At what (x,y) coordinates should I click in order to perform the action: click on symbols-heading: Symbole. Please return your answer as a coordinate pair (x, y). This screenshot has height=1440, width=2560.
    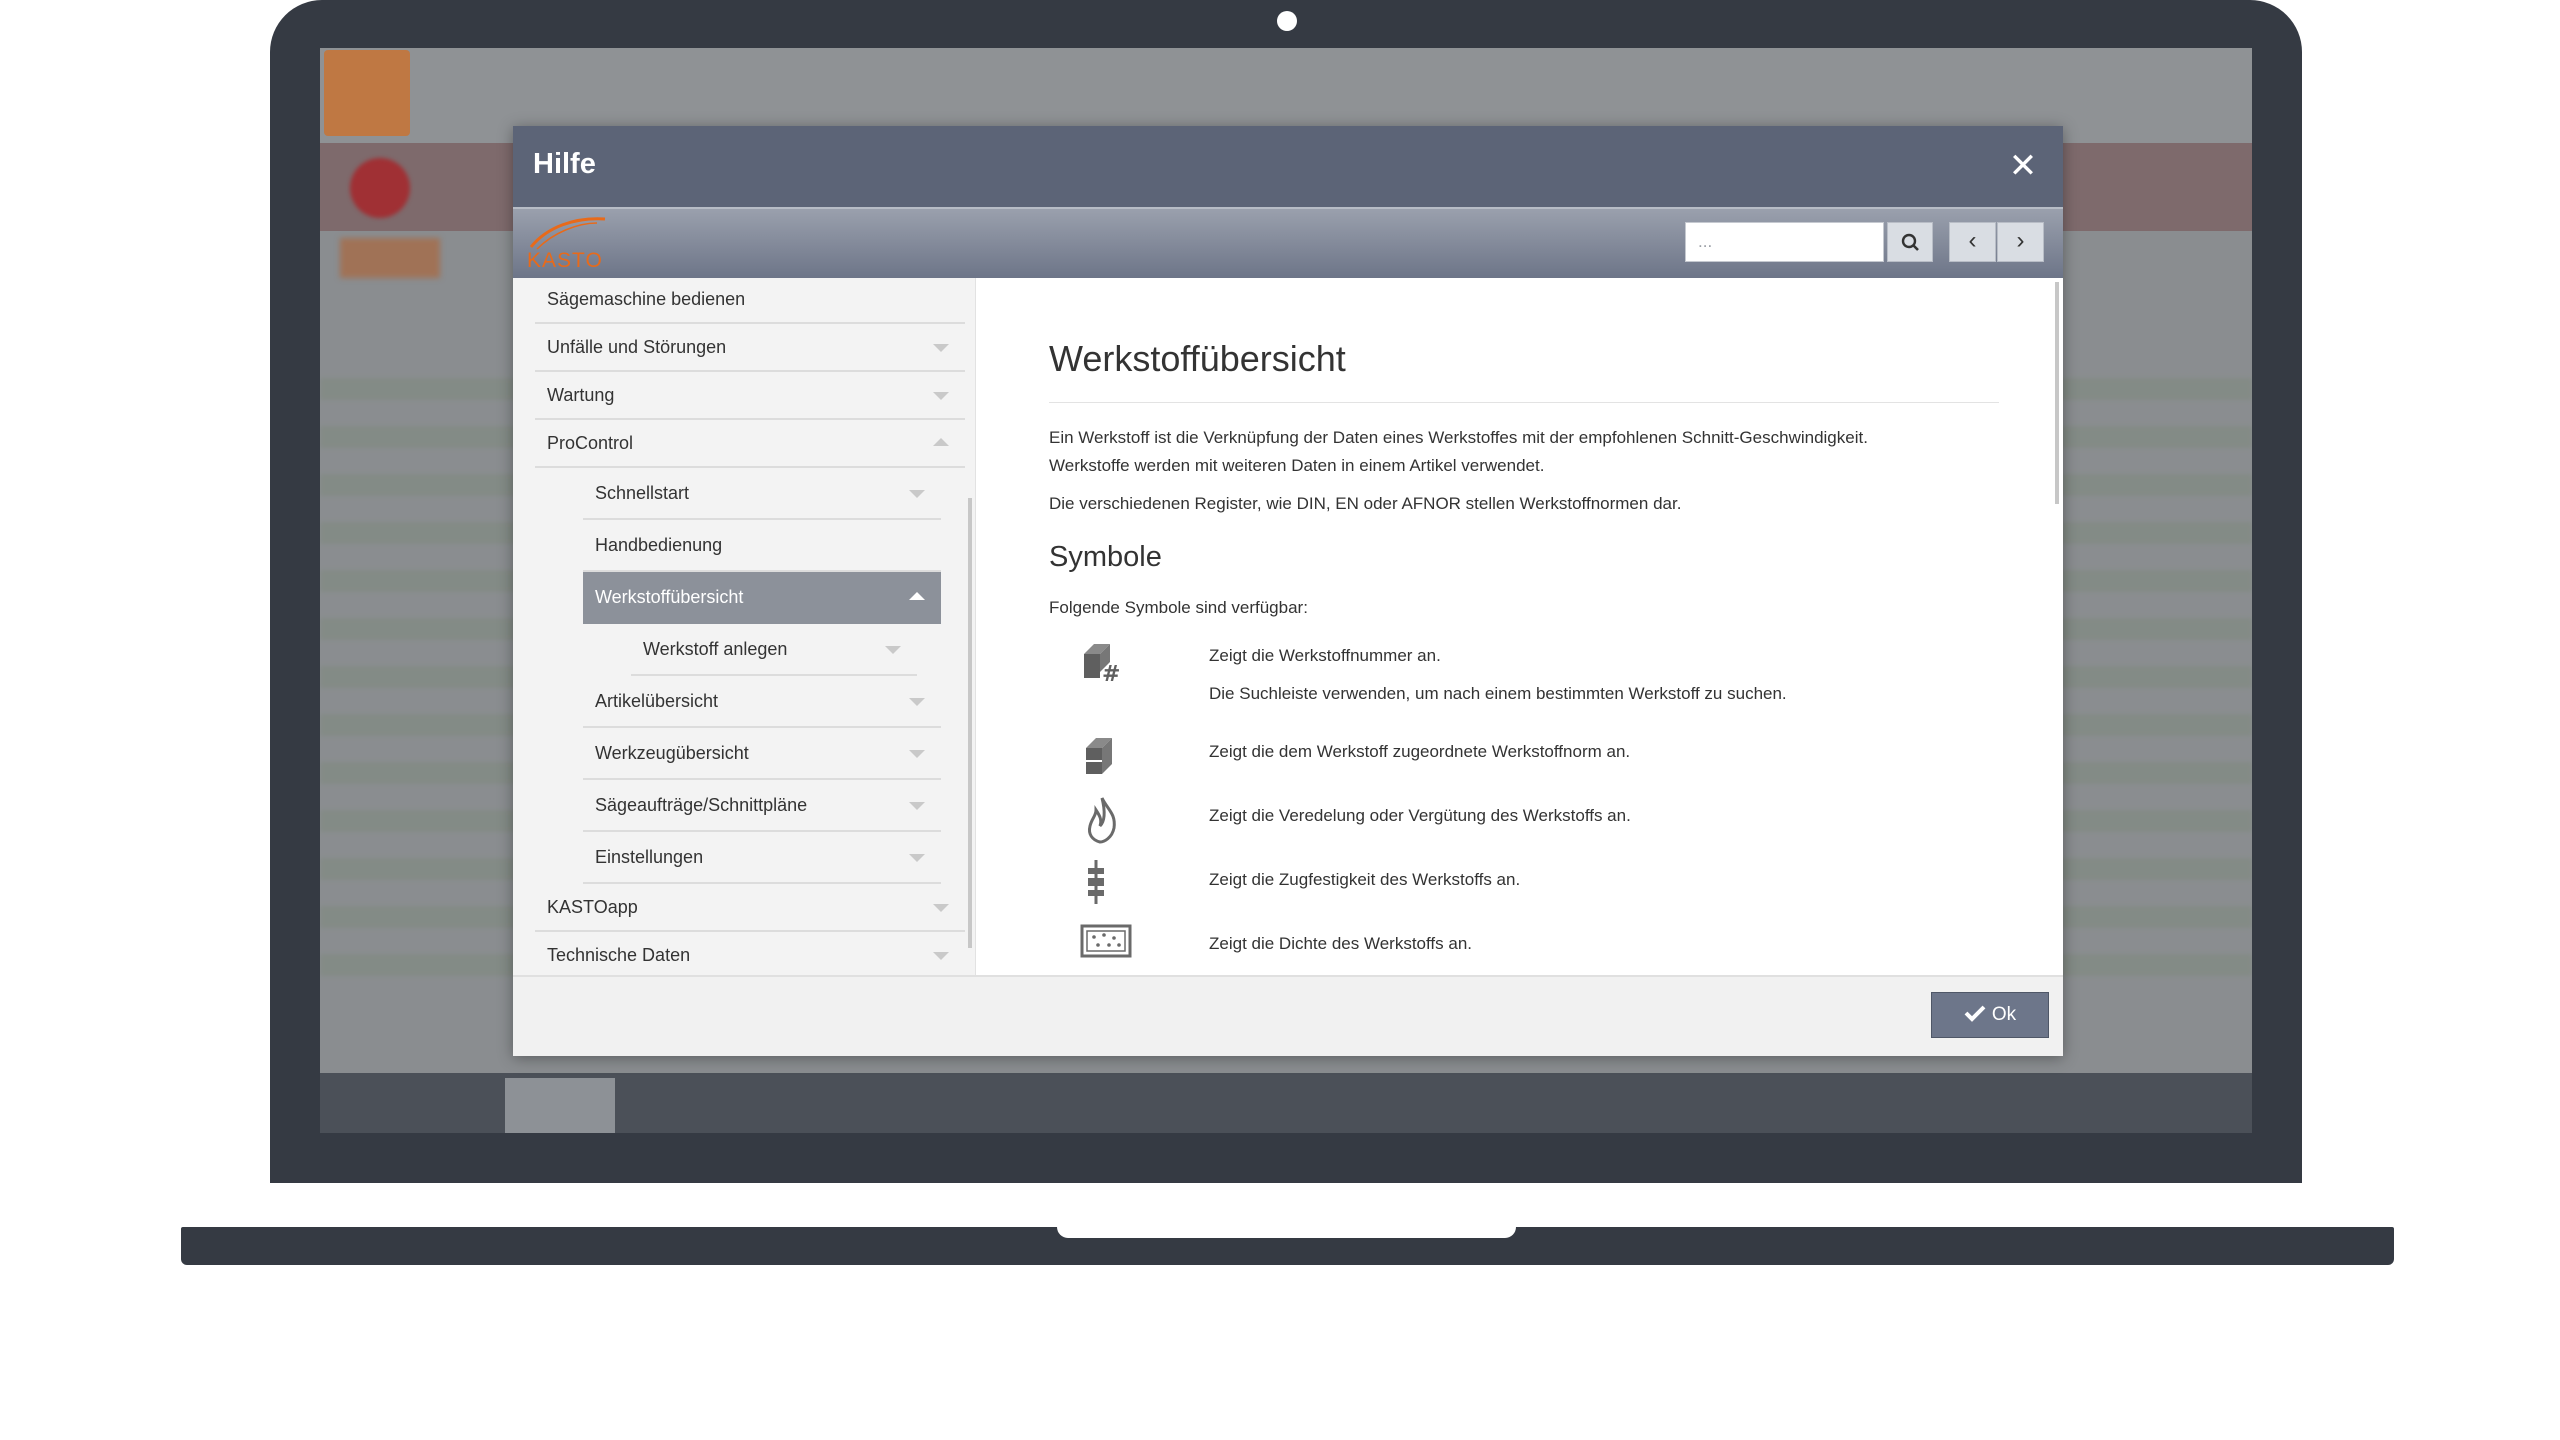
    Looking at the image, I should click on (1105, 557).